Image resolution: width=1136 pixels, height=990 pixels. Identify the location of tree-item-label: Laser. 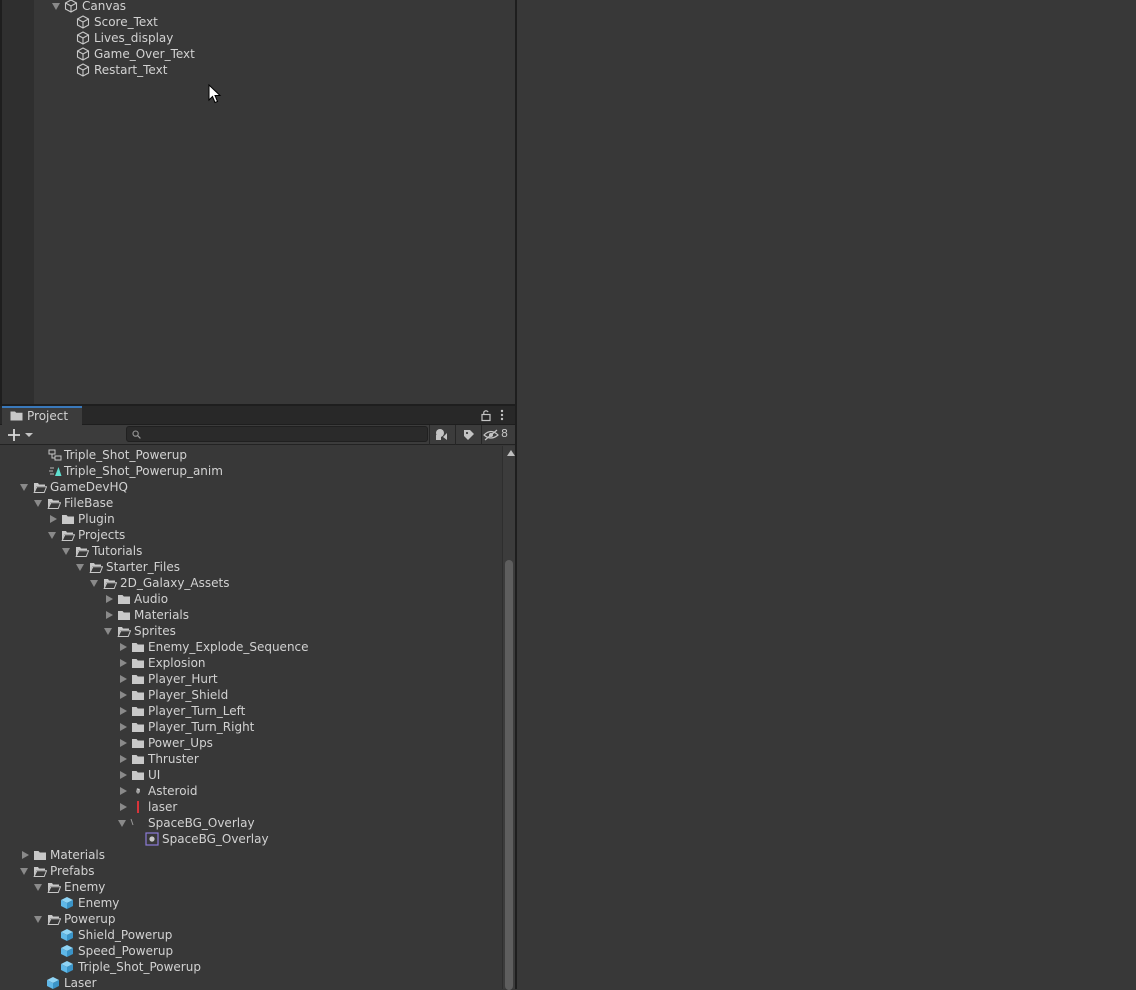
(80, 982).